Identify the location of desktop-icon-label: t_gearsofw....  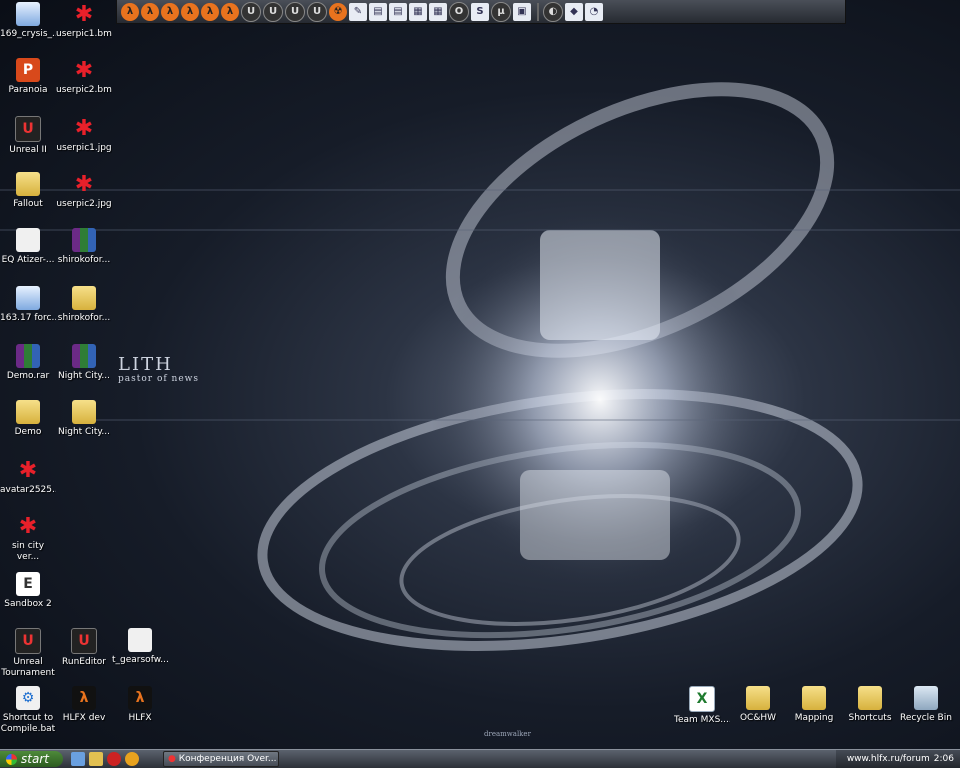
(140, 660).